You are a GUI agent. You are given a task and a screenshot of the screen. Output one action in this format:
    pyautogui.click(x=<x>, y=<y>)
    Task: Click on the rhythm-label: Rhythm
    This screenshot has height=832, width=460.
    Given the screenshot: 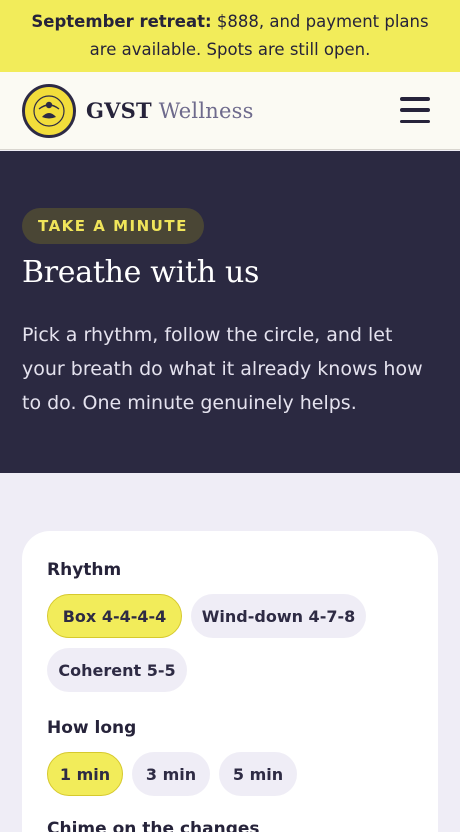 What is the action you would take?
    pyautogui.click(x=84, y=570)
    